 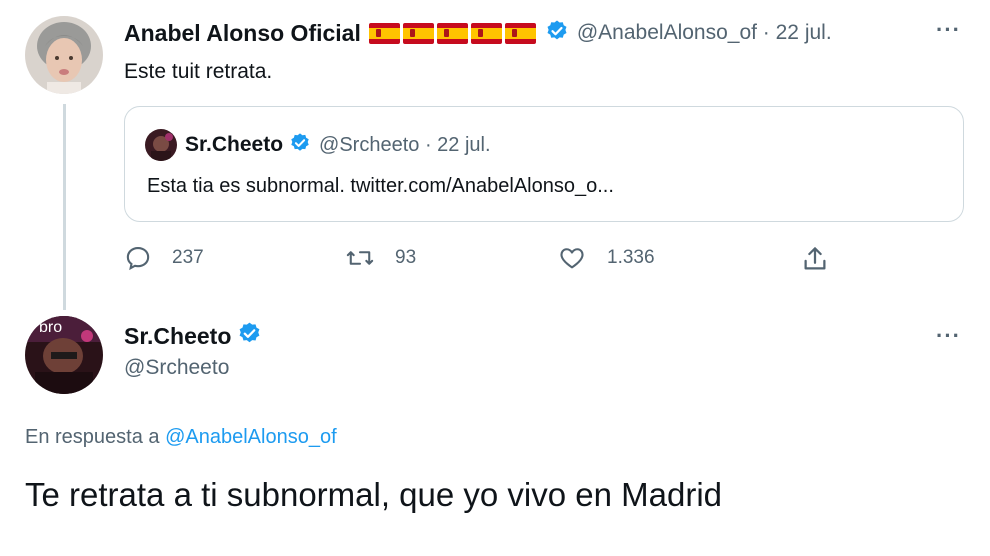 What do you see at coordinates (318, 145) in the screenshot?
I see `quote-header: Sr.Cheeto @Srcheeto · 22 jul.` at bounding box center [318, 145].